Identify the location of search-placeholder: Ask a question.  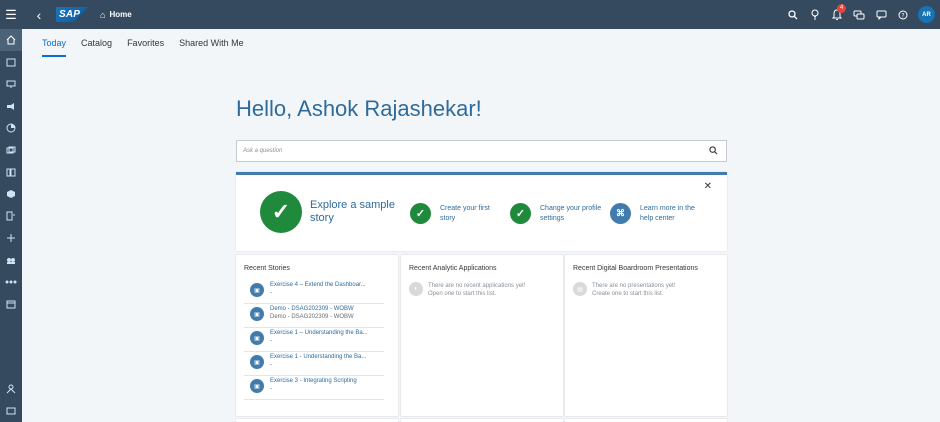
(263, 151).